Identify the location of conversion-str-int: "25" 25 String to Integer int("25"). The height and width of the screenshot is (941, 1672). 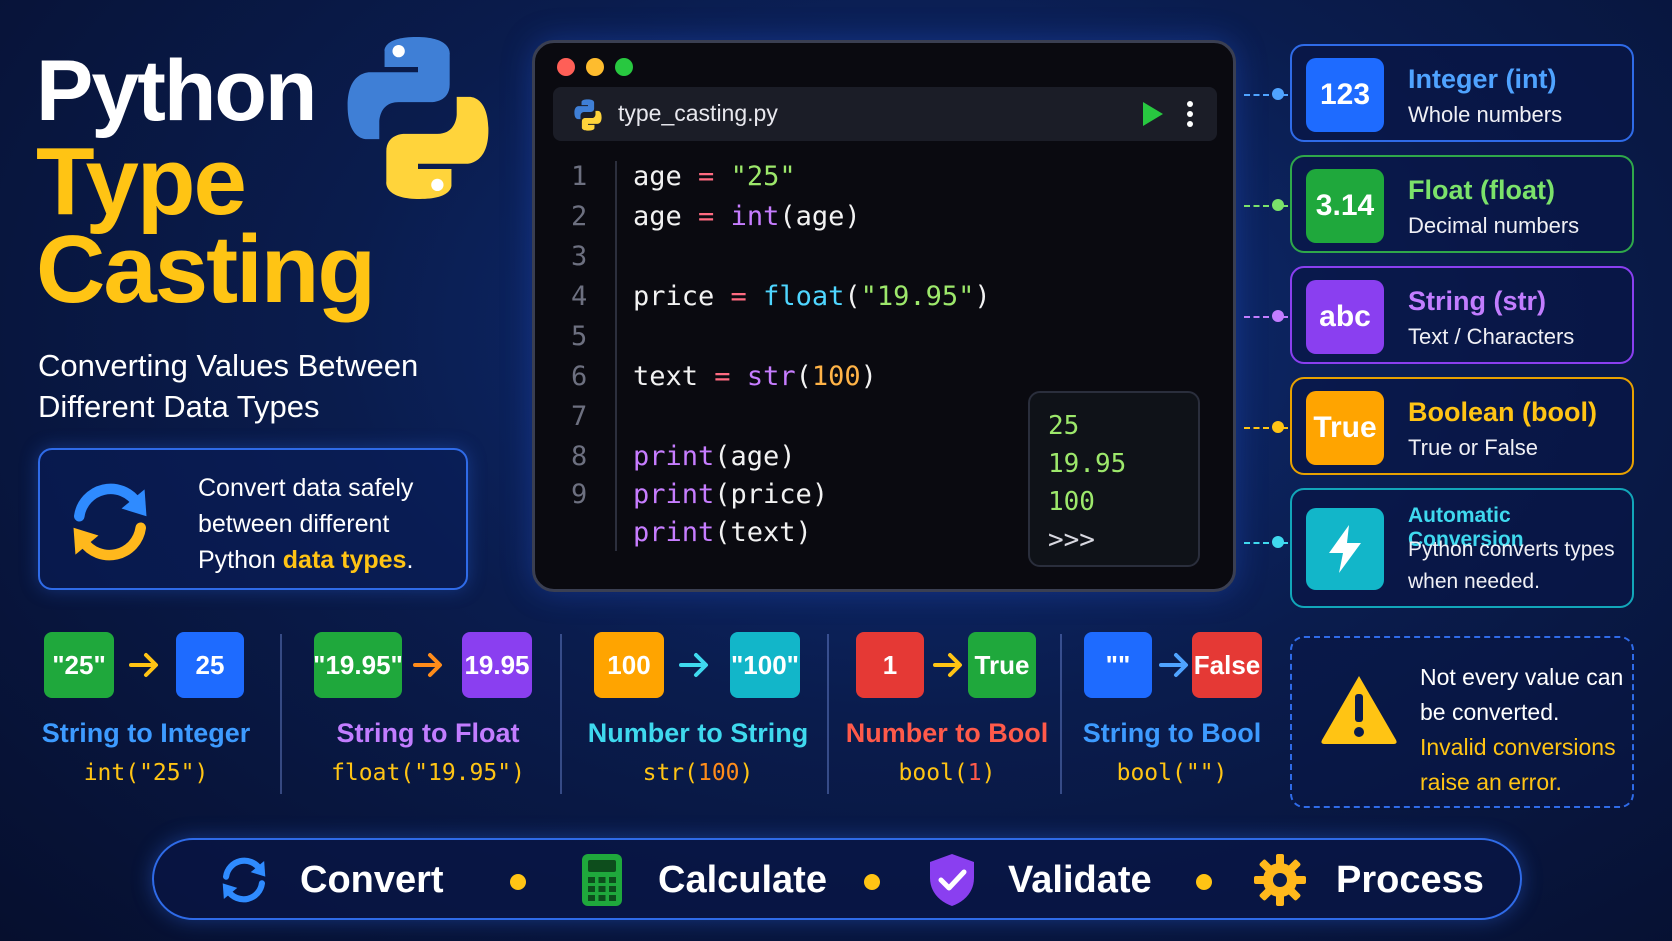
(146, 712).